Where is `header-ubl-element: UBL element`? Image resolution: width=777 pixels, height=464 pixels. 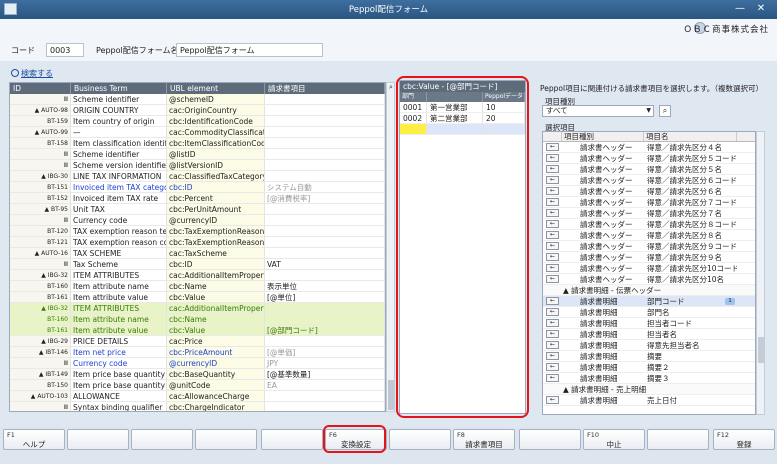 header-ubl-element: UBL element is located at coordinates (216, 88).